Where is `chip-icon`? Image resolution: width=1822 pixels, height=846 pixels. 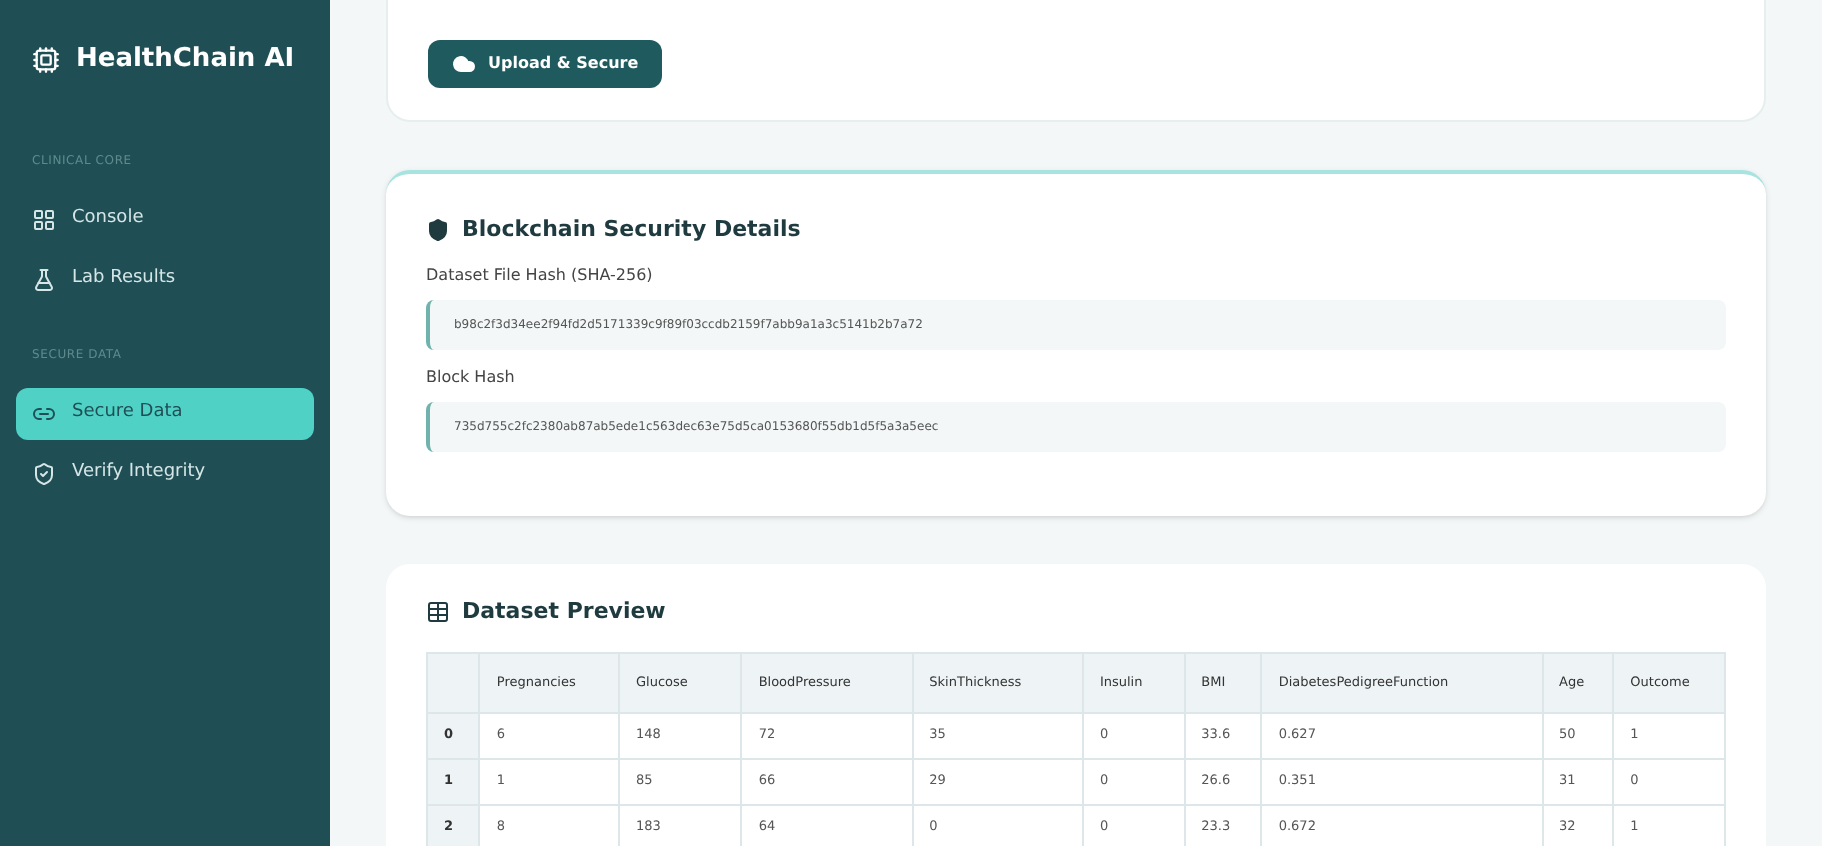 chip-icon is located at coordinates (46, 59).